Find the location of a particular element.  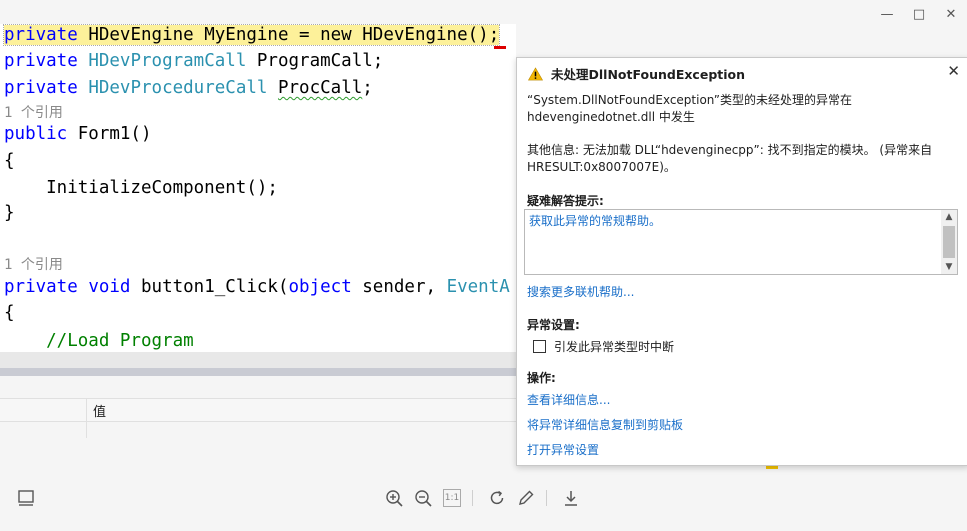

popup-title: 未处理DllNotFoundException is located at coordinates (636, 73).